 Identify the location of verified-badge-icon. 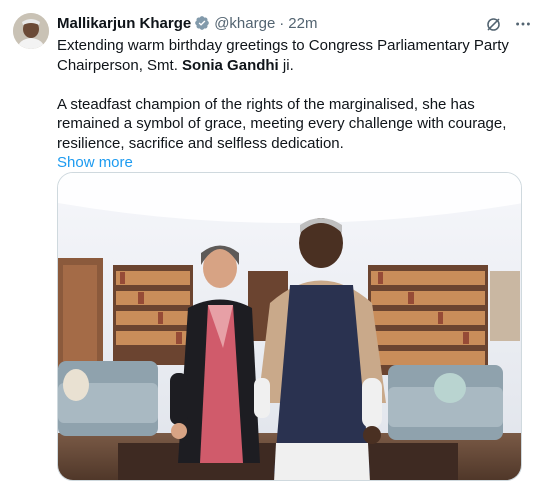
(202, 23).